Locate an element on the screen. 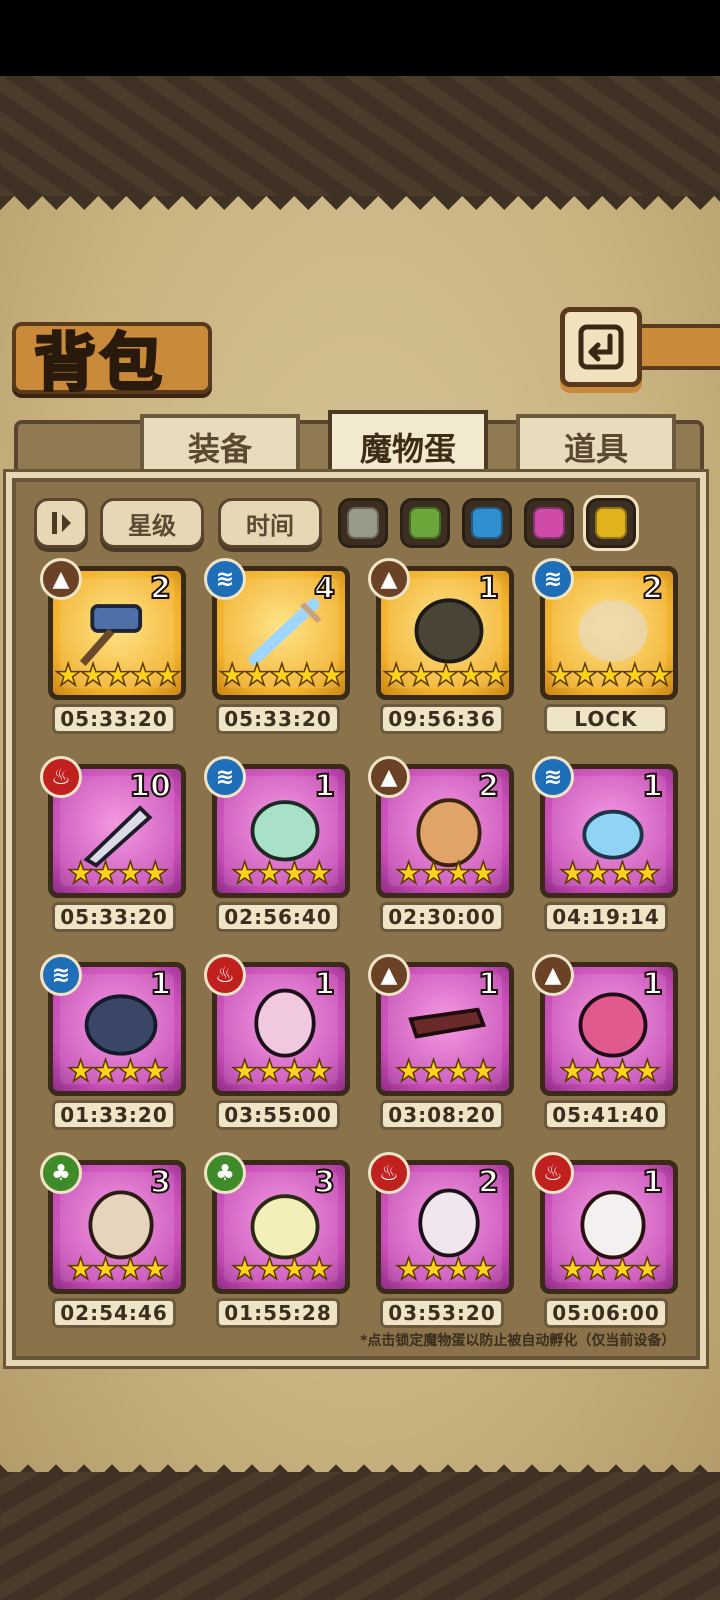  sort-by-time-button: 时间 is located at coordinates (270, 523).